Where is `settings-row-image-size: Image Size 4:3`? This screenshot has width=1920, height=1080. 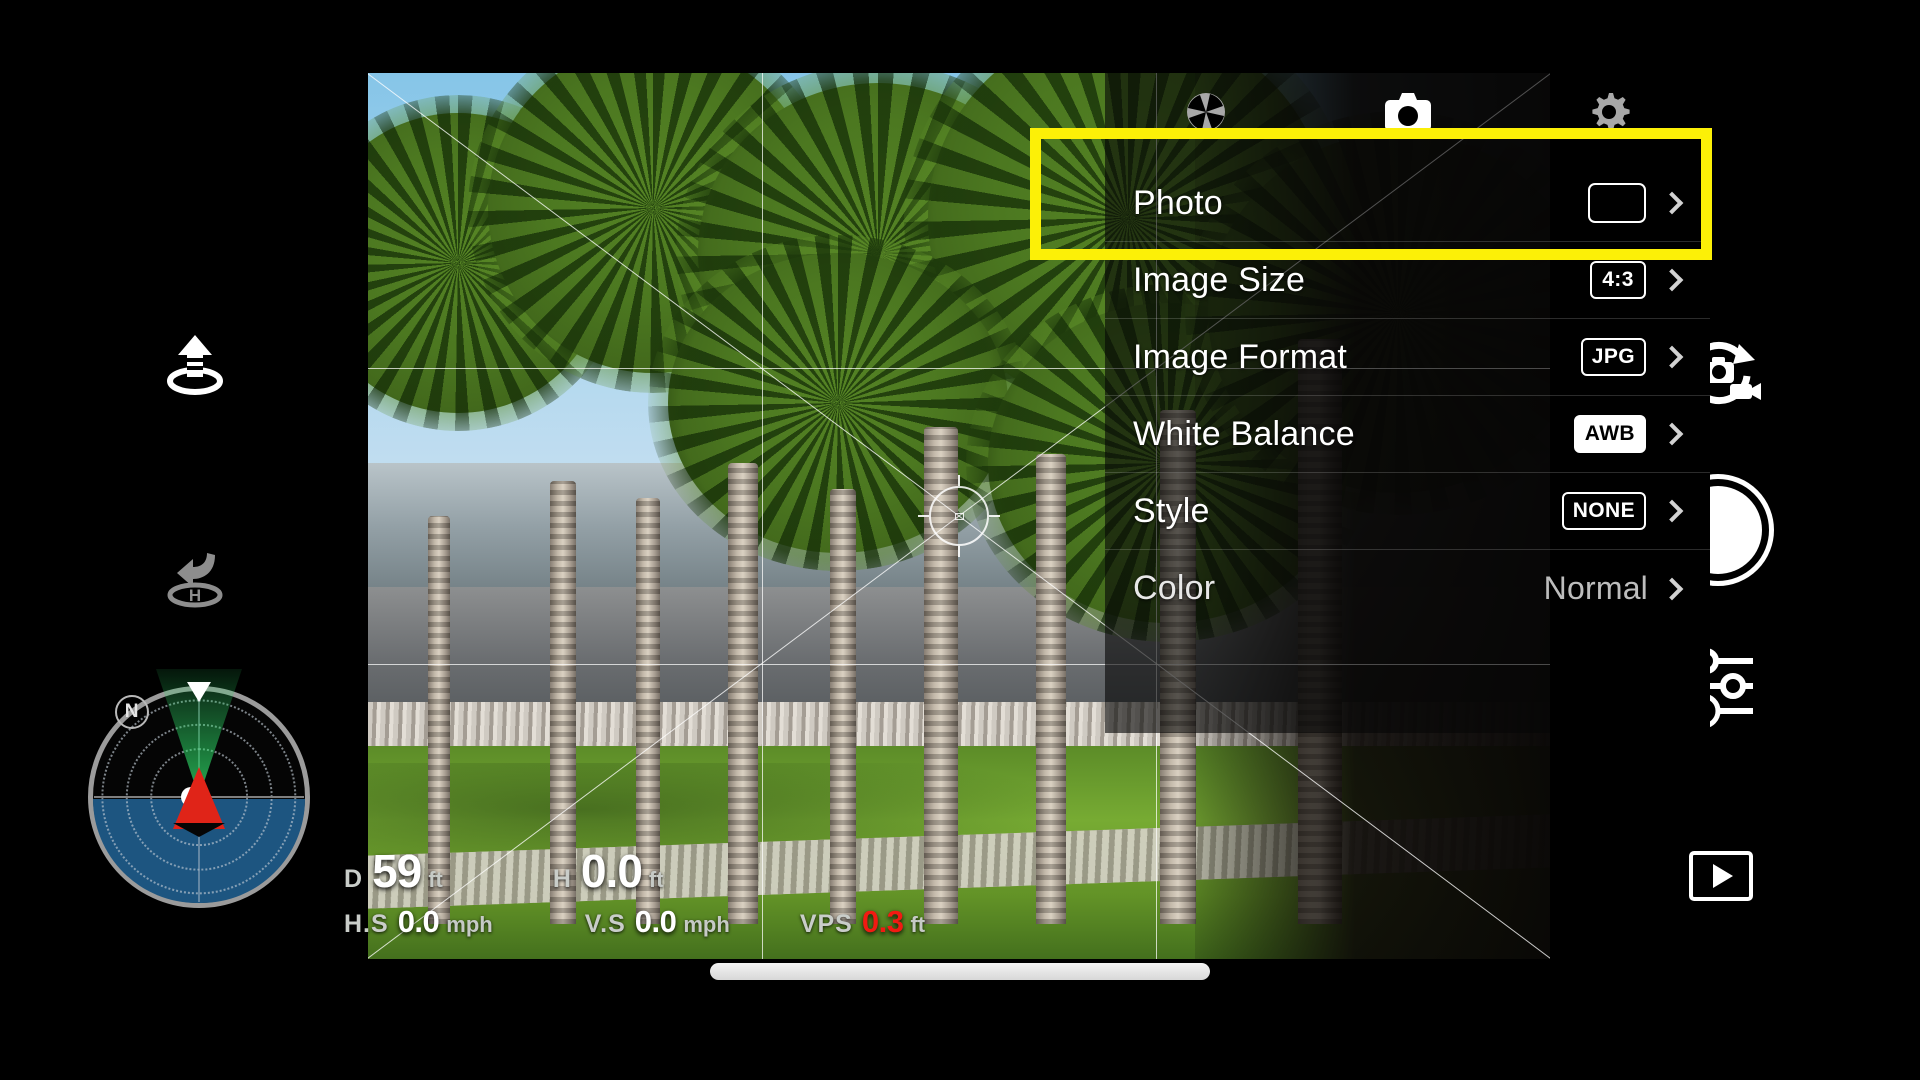
settings-row-image-size: Image Size 4:3 is located at coordinates (1407, 280).